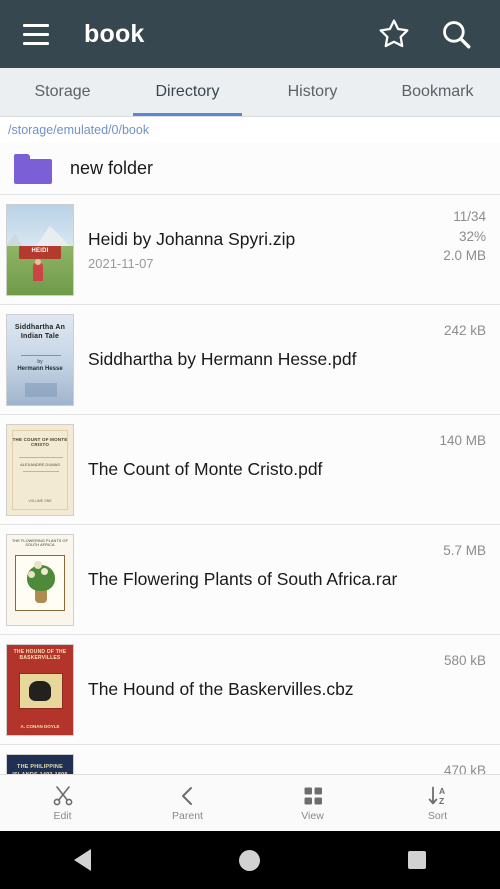 Image resolution: width=500 pixels, height=889 pixels. Describe the element at coordinates (250, 169) in the screenshot. I see `list-item-folder: new folder` at that location.